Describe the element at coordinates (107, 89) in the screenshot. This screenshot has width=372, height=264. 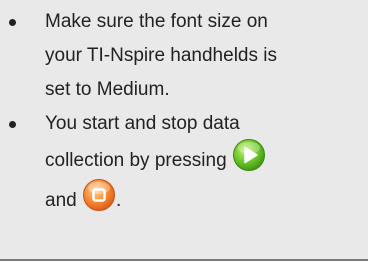
I see `bullet-line: set to Medium.` at that location.